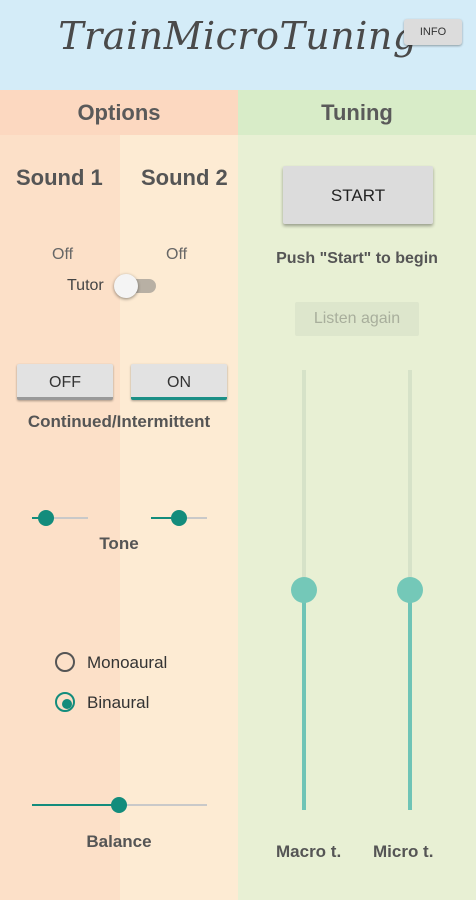 This screenshot has height=900, width=476. I want to click on info-button: INFO, so click(433, 32).